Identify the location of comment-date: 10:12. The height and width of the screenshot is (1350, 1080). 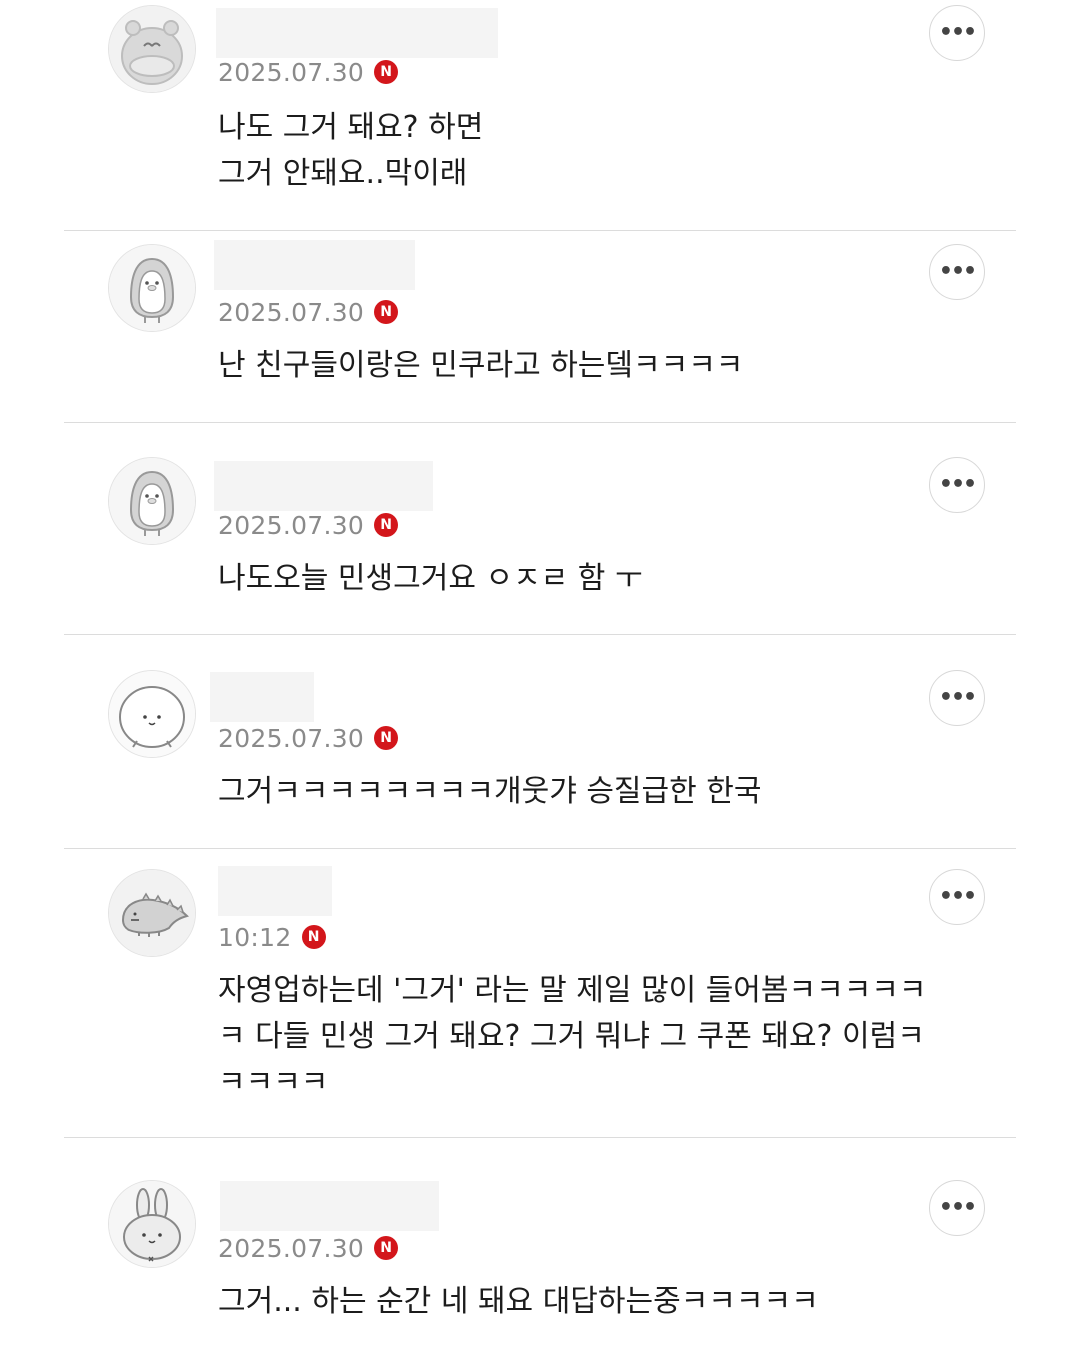
(255, 937).